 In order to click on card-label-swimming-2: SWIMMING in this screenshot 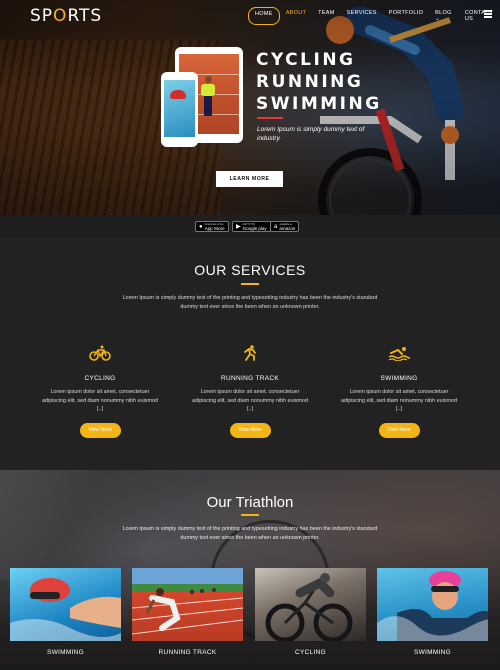, I will do `click(432, 652)`.